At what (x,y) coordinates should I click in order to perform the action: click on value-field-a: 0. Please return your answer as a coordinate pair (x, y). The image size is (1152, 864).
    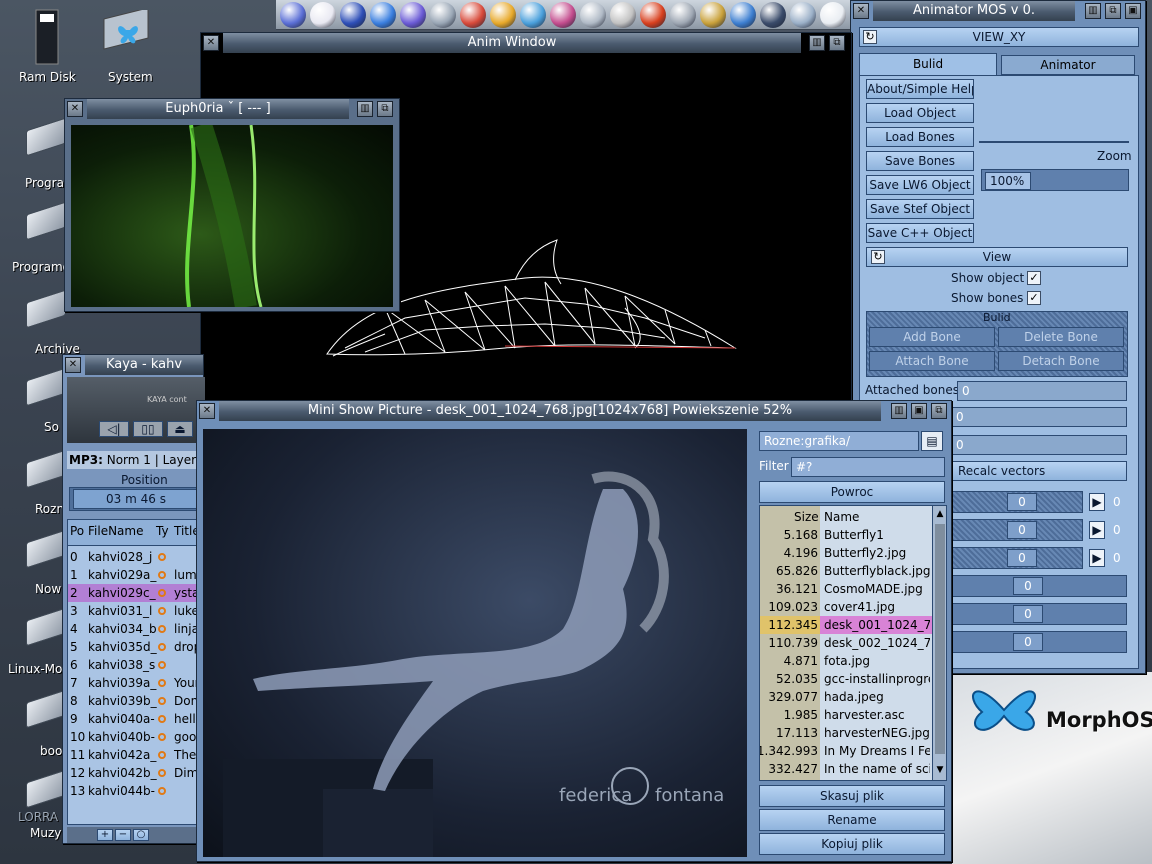
    Looking at the image, I should click on (1039, 417).